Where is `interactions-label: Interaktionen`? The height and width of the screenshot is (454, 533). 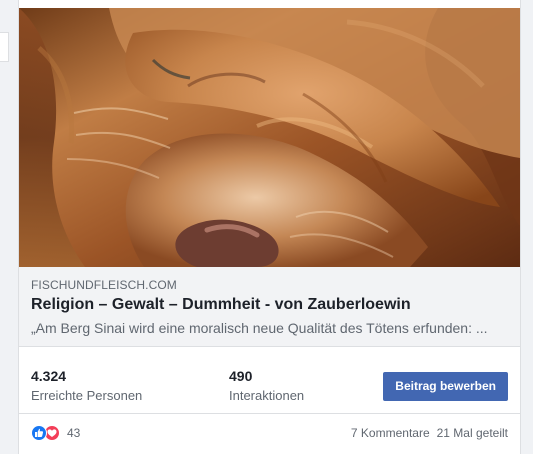 interactions-label: Interaktionen is located at coordinates (267, 395).